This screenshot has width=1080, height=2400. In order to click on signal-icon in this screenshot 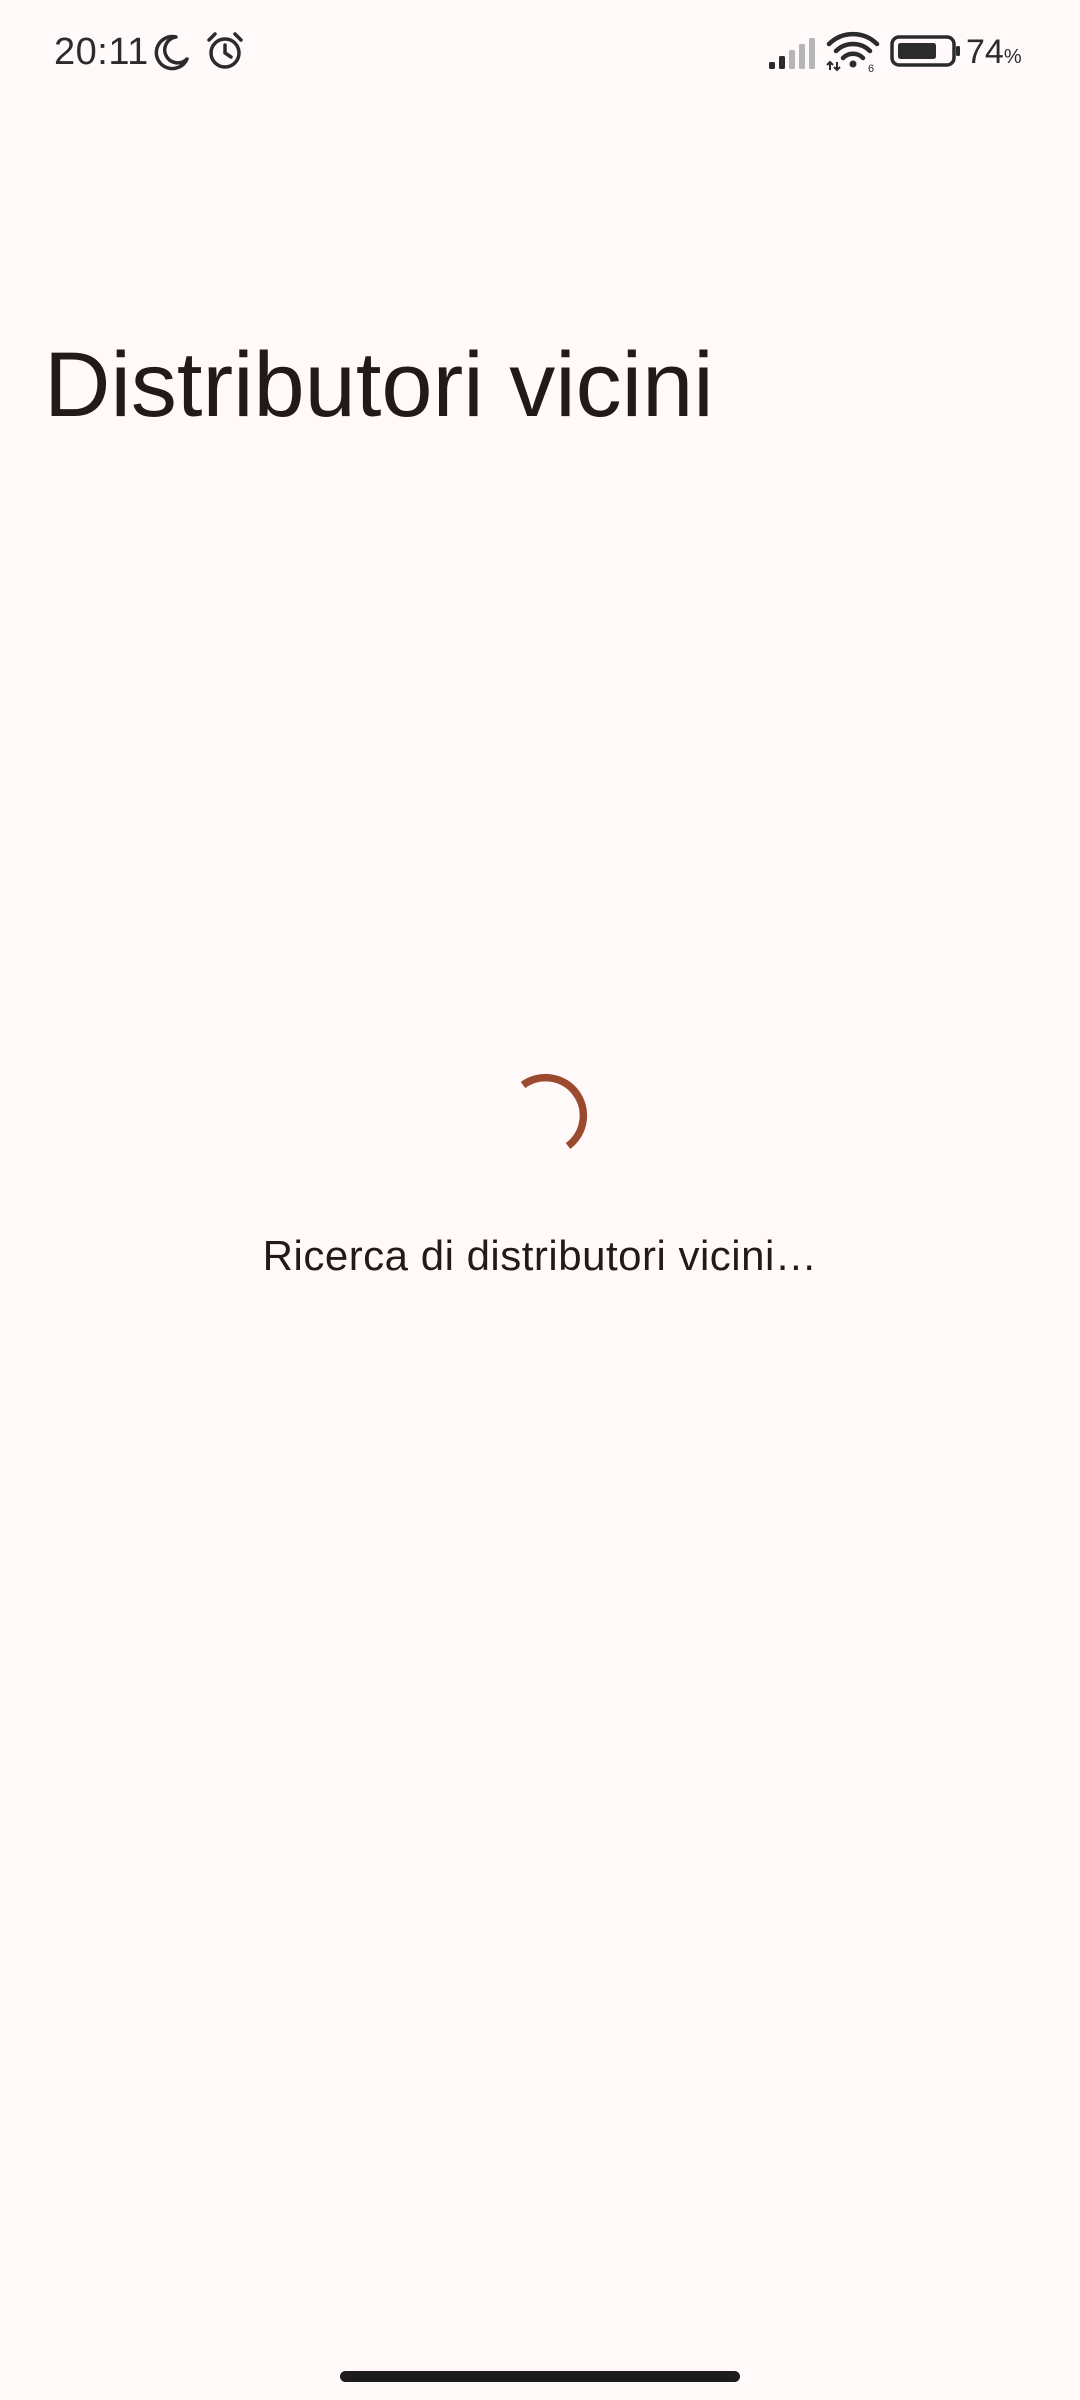, I will do `click(792, 53)`.